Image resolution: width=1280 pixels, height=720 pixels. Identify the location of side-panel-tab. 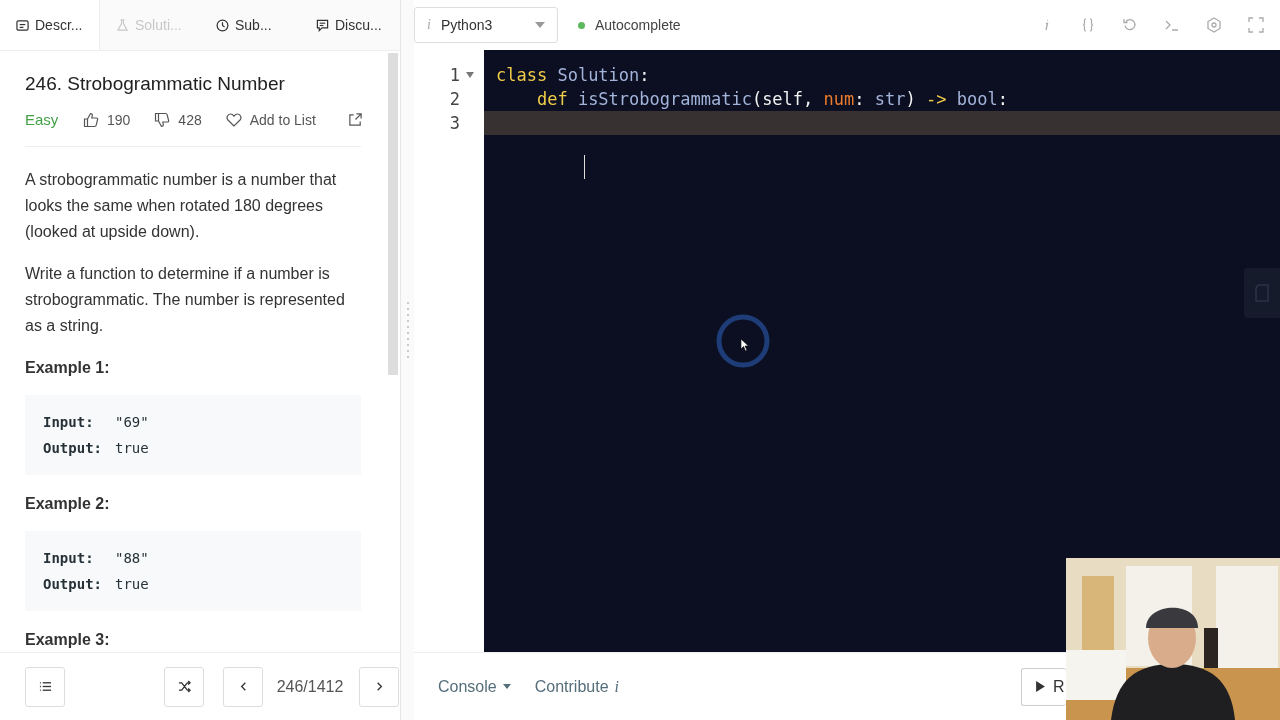
(1262, 293).